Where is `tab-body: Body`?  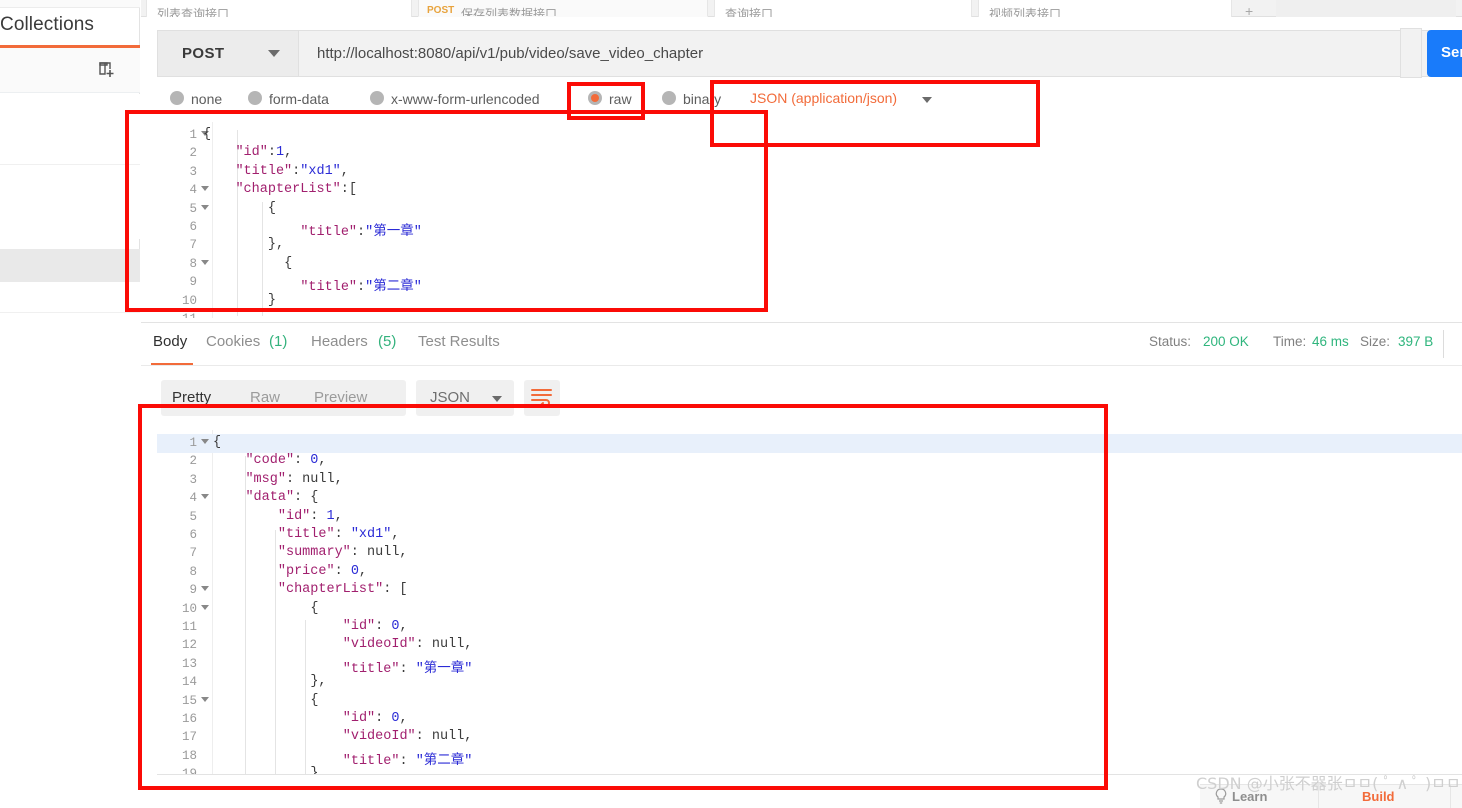 tab-body: Body is located at coordinates (170, 341).